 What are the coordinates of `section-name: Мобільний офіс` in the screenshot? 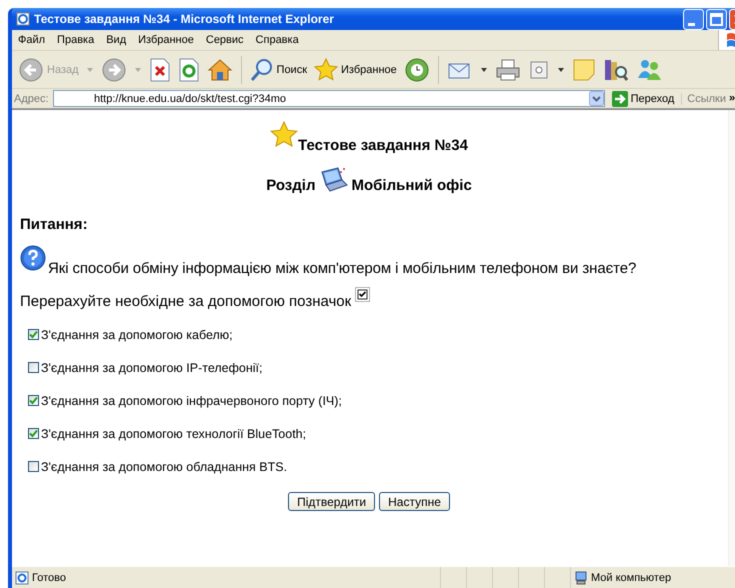 It's located at (411, 185).